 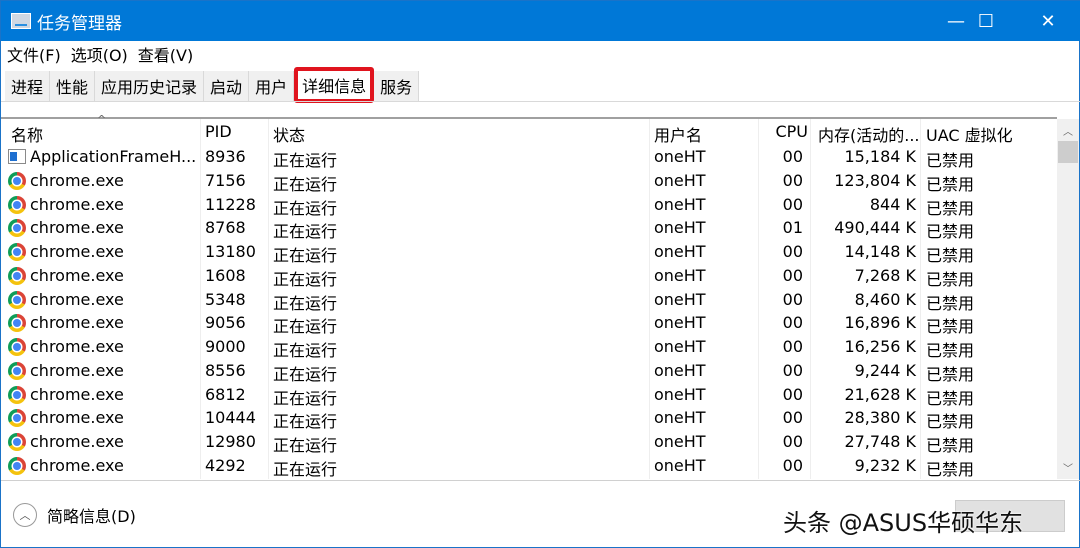 I want to click on cell-pid: 7156, so click(x=225, y=180).